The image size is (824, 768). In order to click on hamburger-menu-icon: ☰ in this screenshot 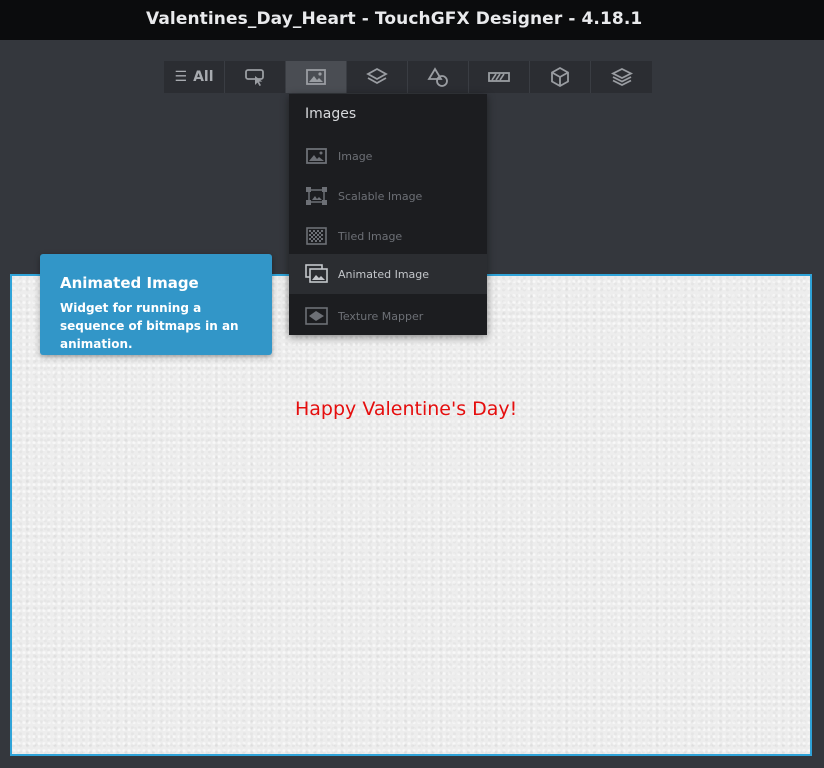, I will do `click(181, 77)`.